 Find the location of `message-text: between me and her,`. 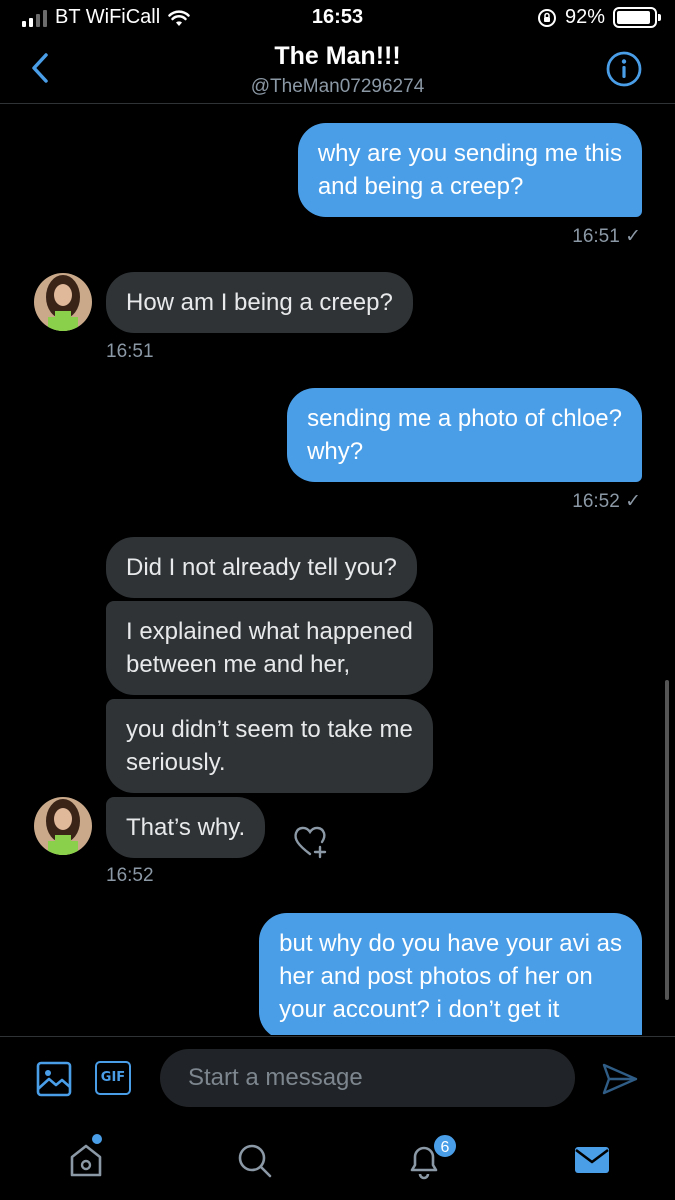

message-text: between me and her, is located at coordinates (238, 664).